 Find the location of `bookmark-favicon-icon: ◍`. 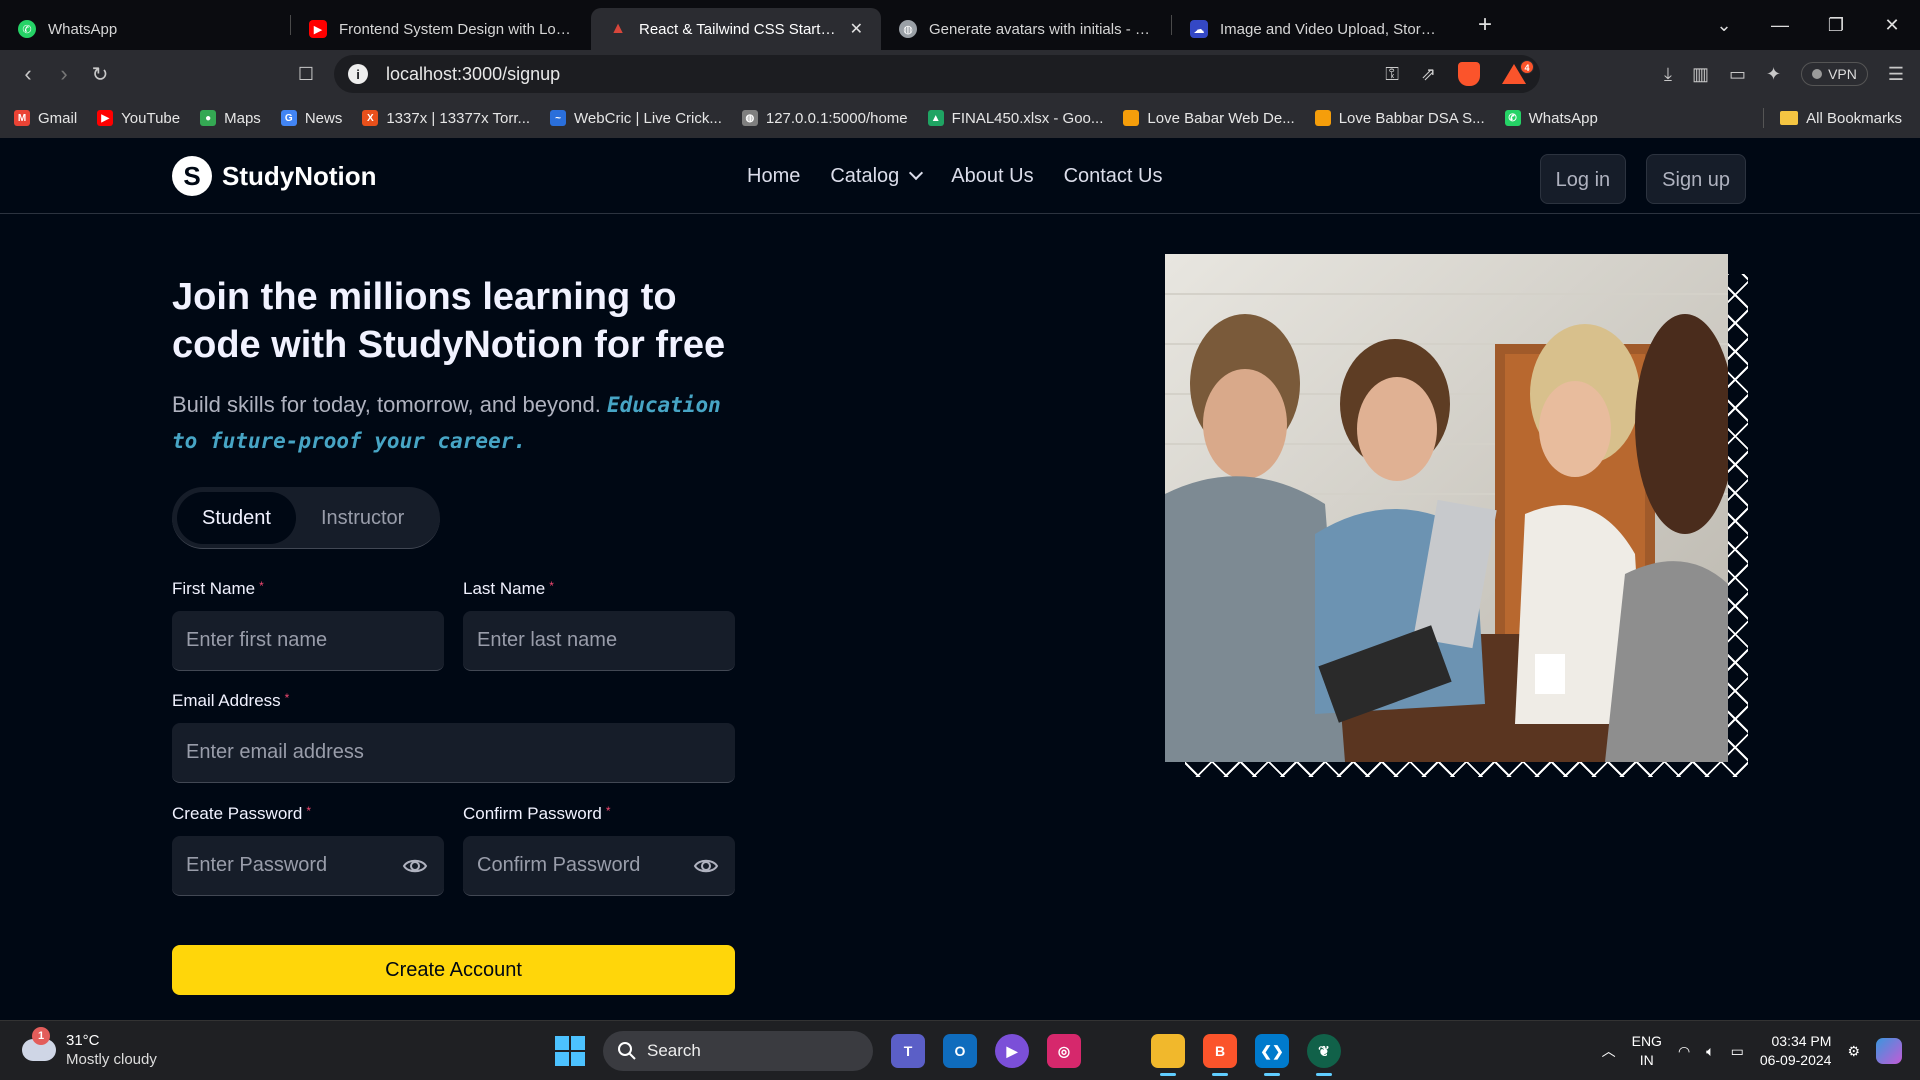

bookmark-favicon-icon: ◍ is located at coordinates (749, 118).